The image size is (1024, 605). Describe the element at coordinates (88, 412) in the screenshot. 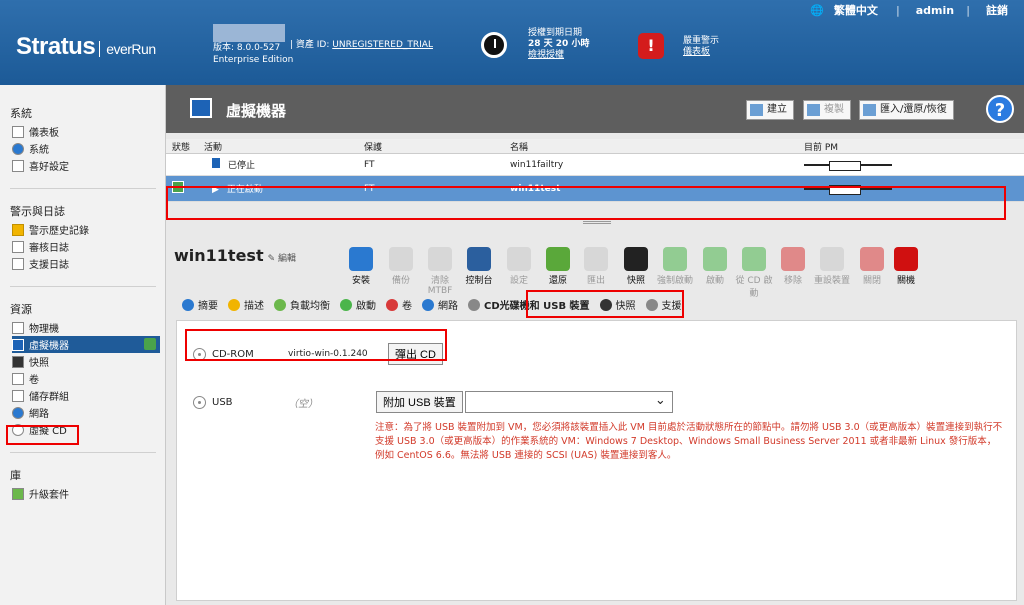

I see `sidebar-item-networks: 網路` at that location.